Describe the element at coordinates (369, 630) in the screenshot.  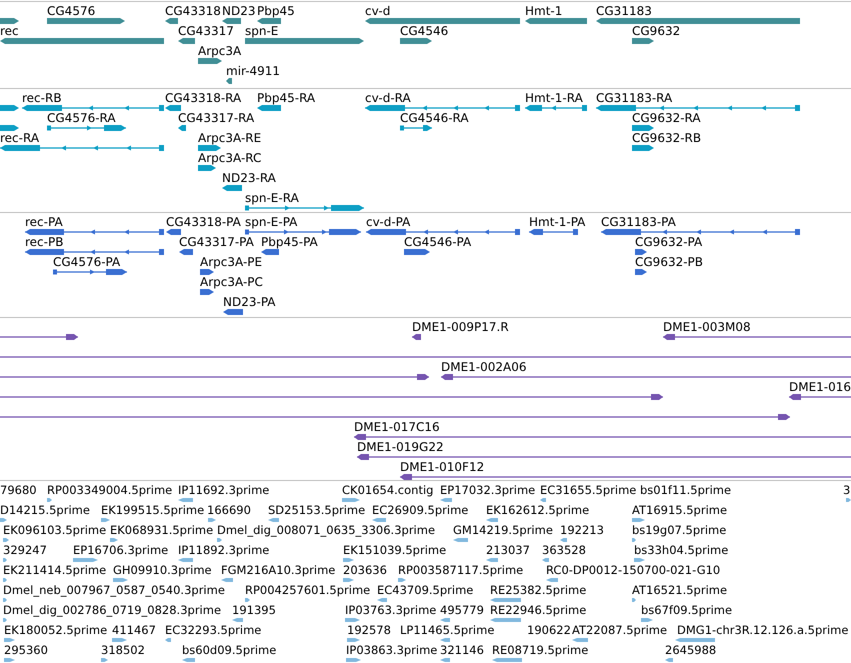
I see `feature-label: 192578` at that location.